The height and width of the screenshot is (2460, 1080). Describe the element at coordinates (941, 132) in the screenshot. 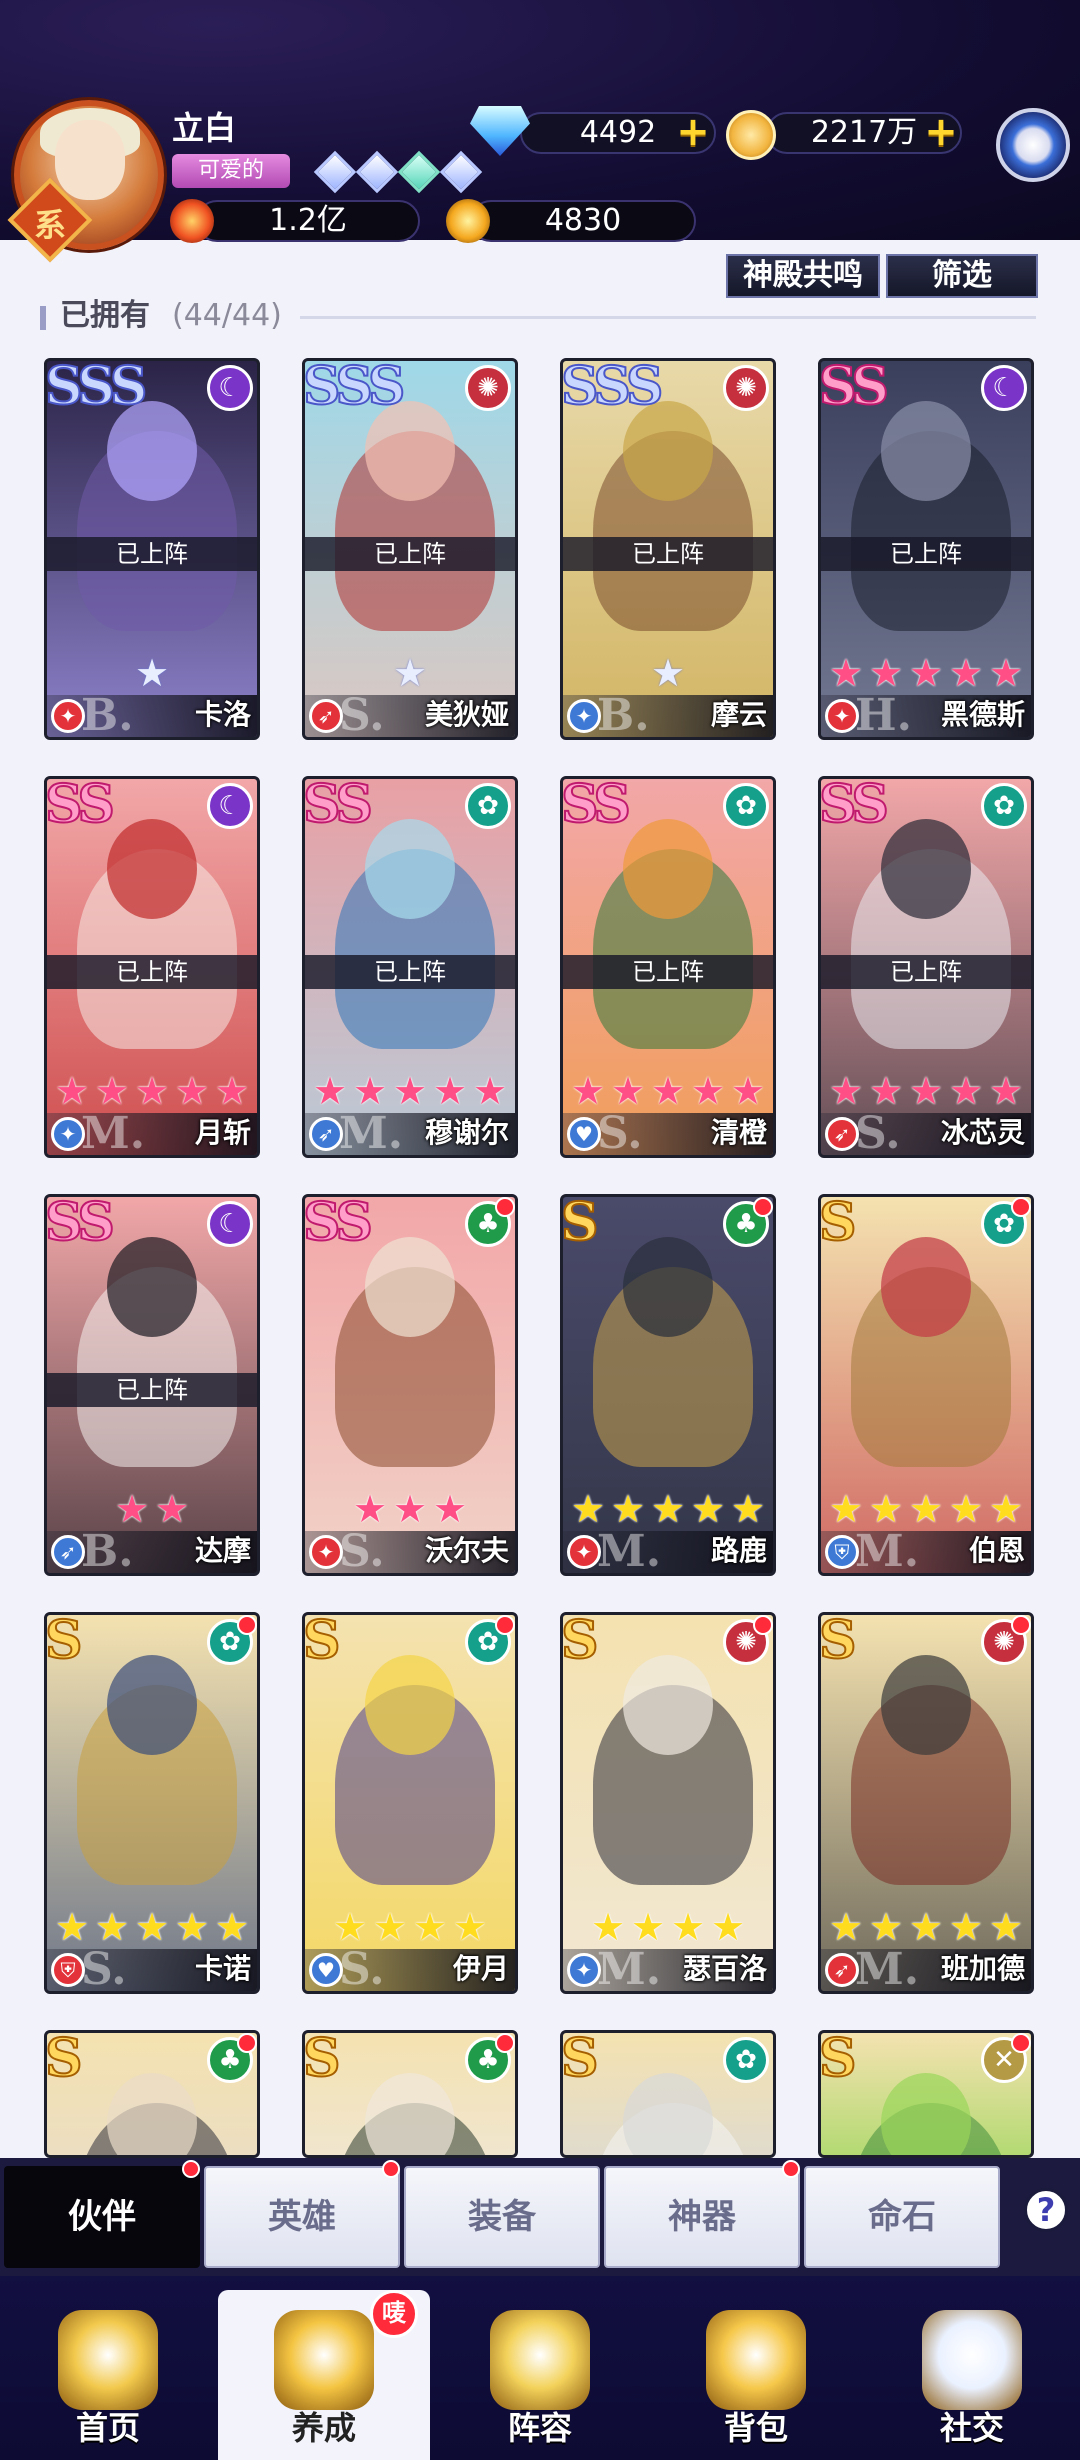

I see `add-gold-icon: +` at that location.